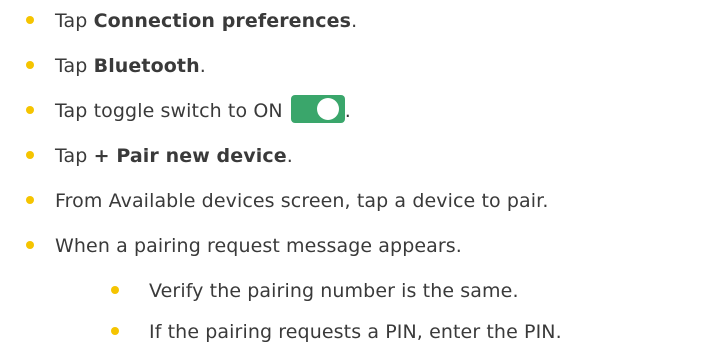  I want to click on step-text: Tap Connection preferences., so click(206, 21).